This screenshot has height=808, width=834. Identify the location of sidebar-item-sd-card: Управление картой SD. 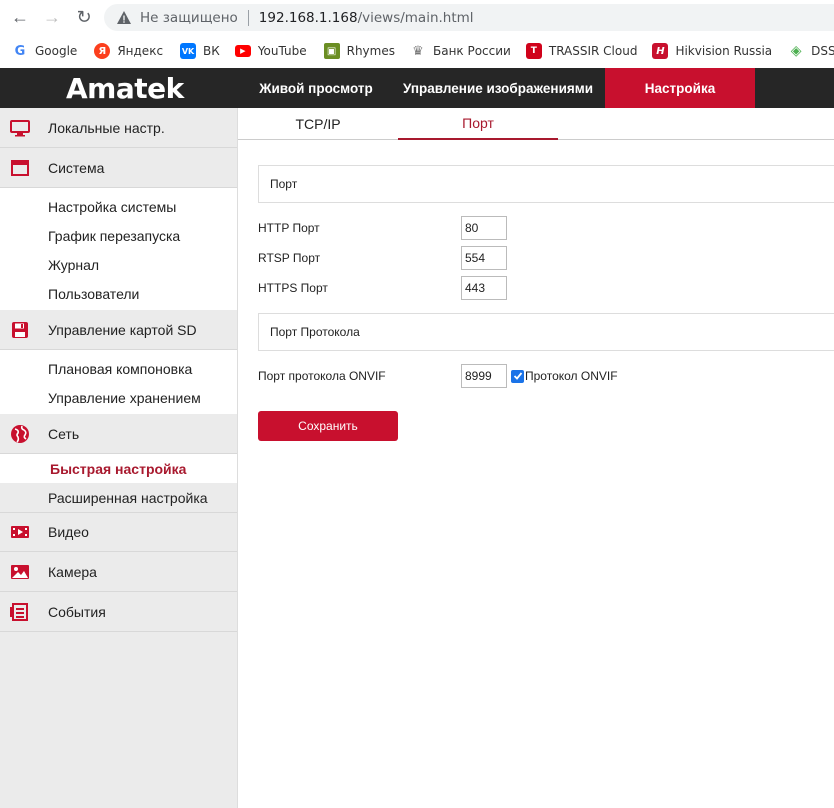
(118, 330).